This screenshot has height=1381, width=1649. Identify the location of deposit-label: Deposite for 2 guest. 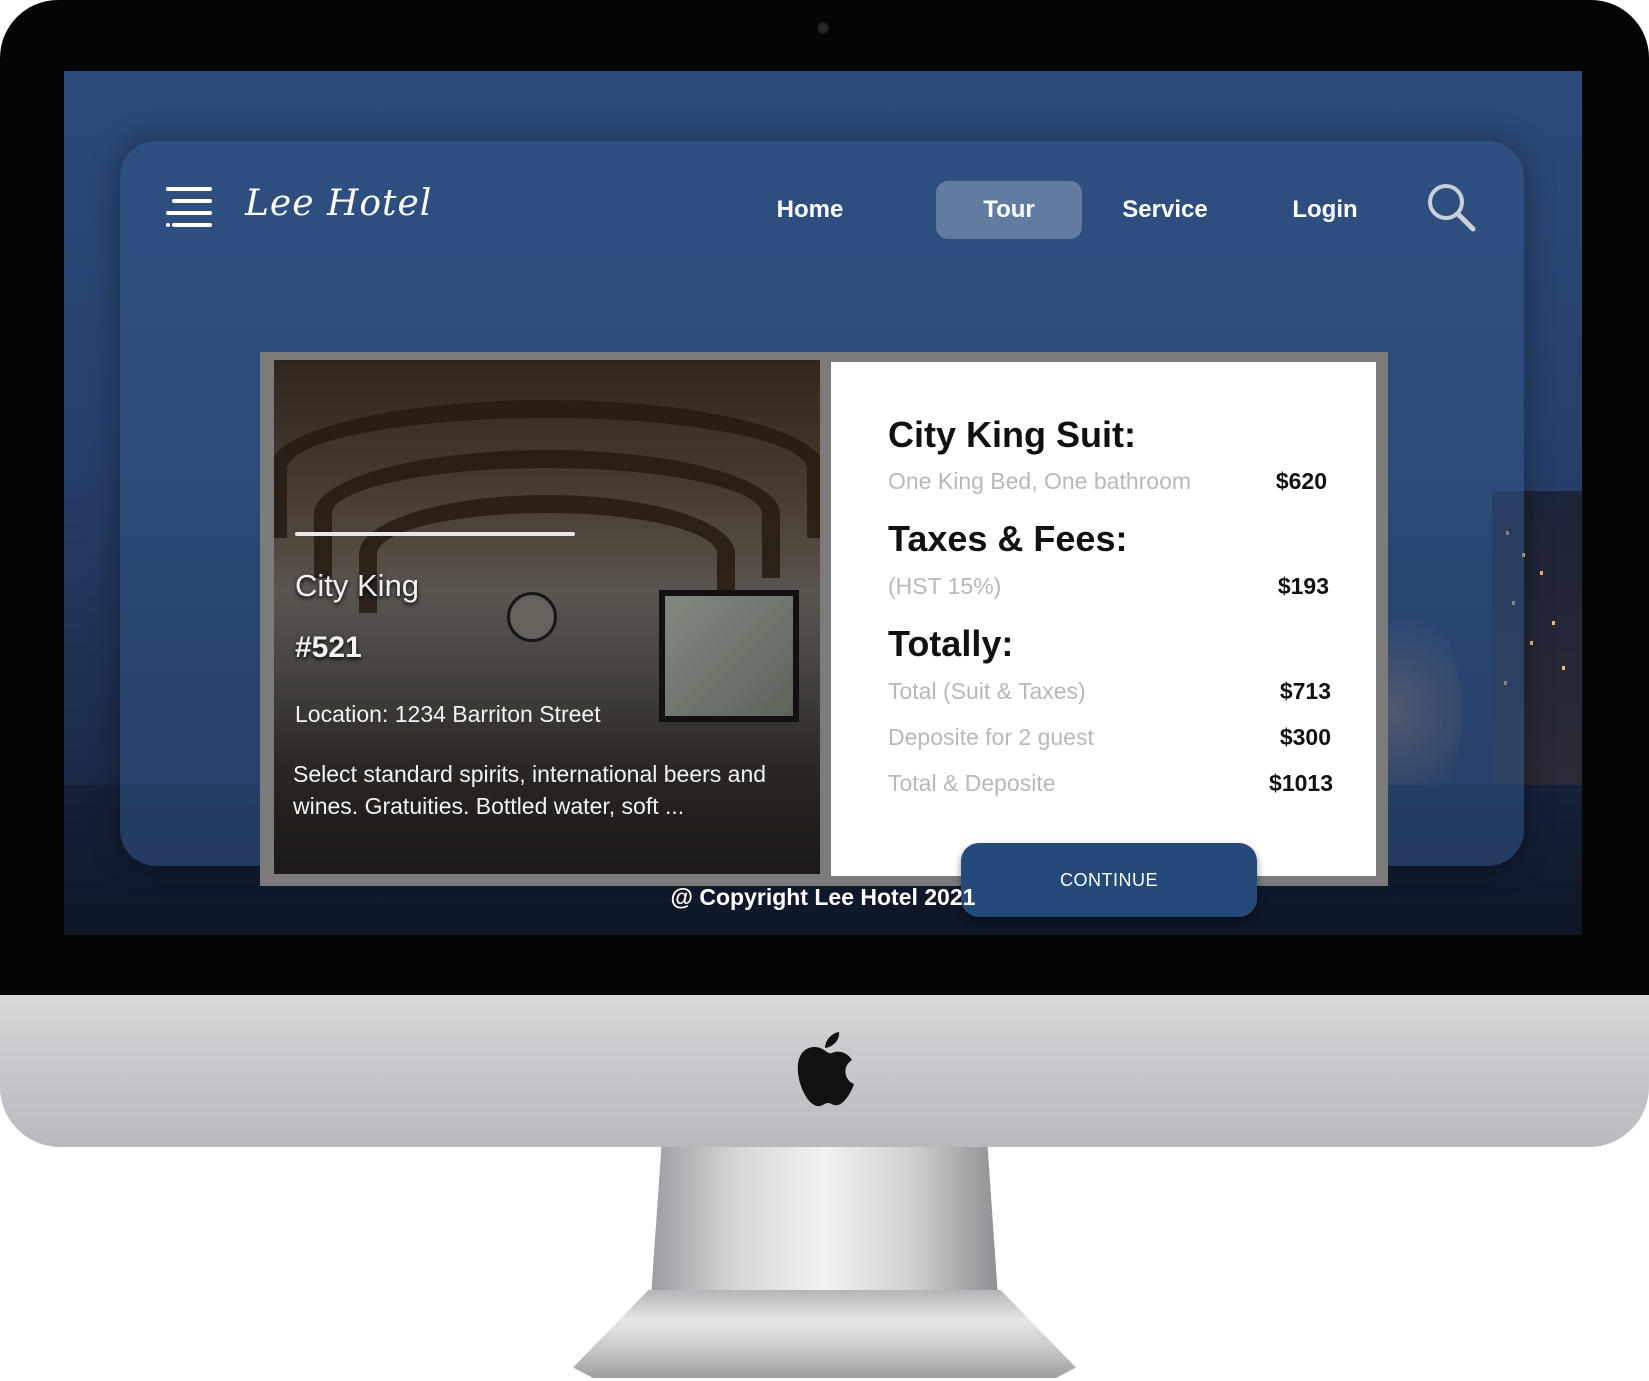
(991, 737).